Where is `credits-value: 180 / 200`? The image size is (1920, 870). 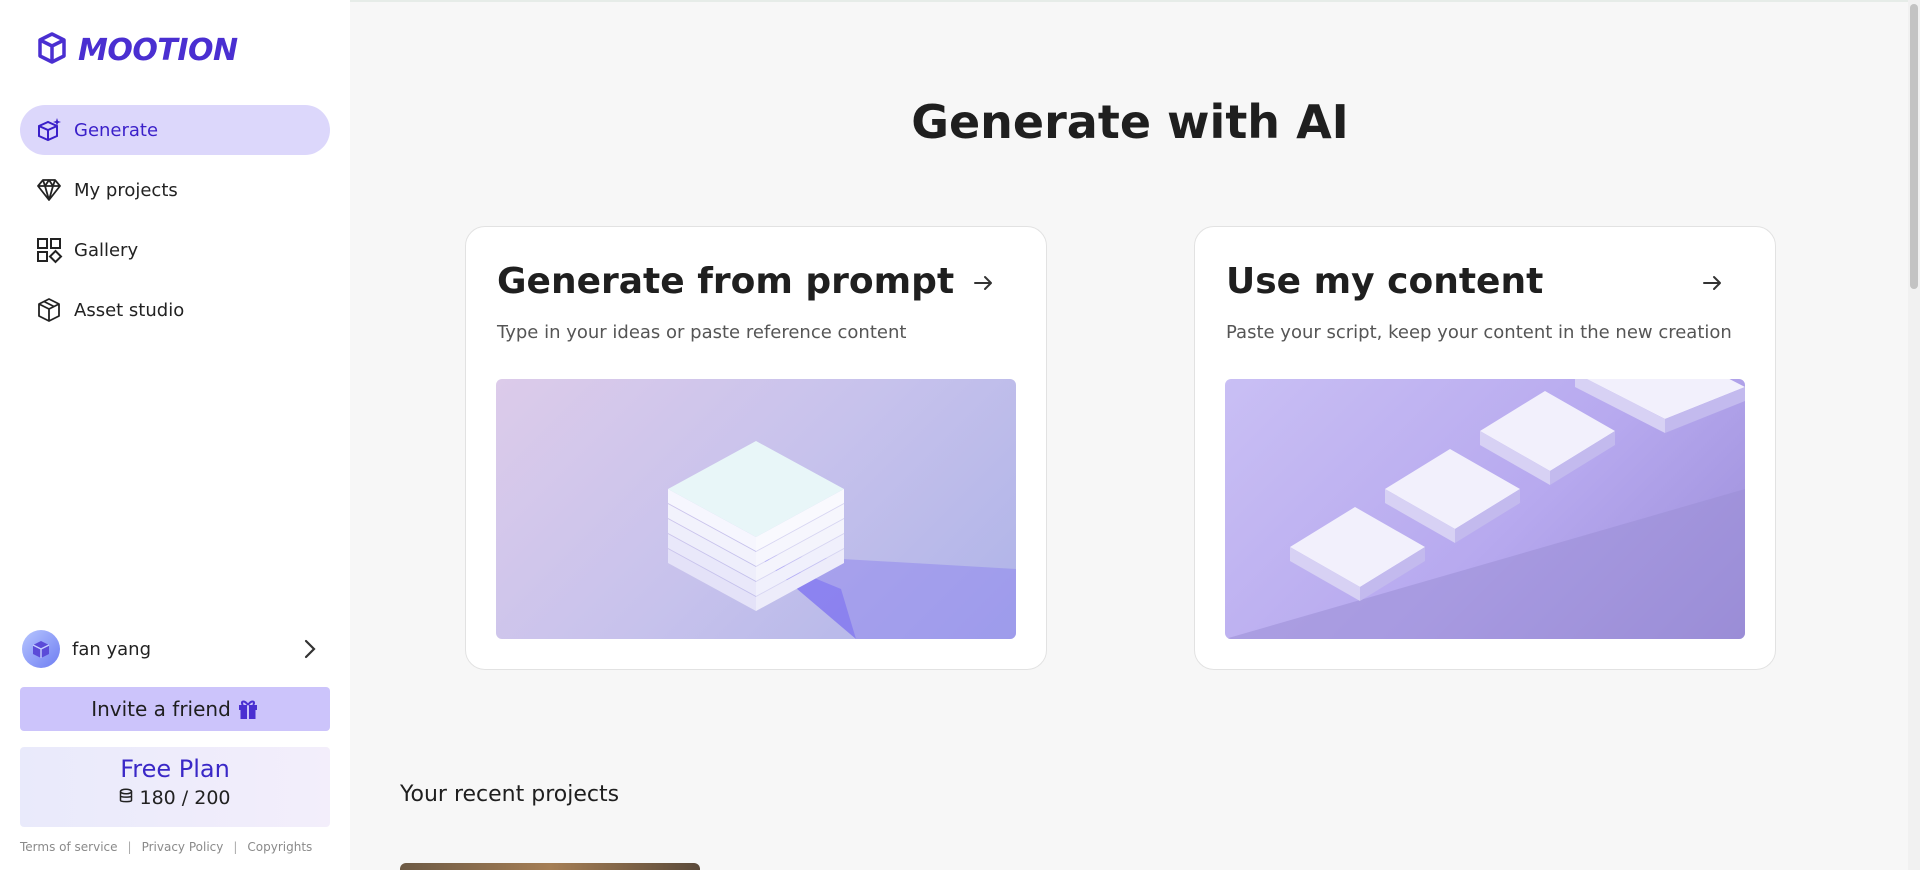 credits-value: 180 / 200 is located at coordinates (185, 798).